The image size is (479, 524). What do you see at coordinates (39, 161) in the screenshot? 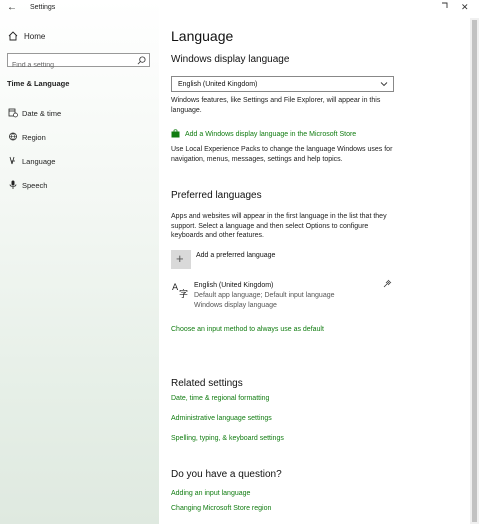
I see `sidebar-item-label: Language` at bounding box center [39, 161].